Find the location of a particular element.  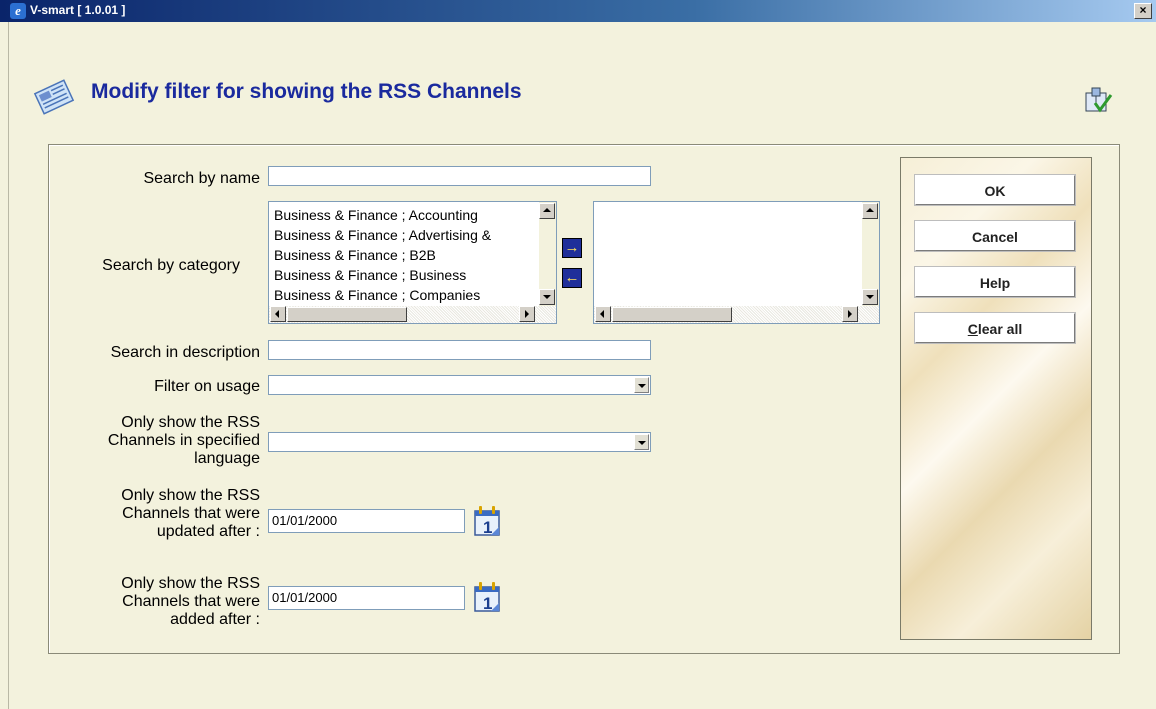

language-select is located at coordinates (459, 442).